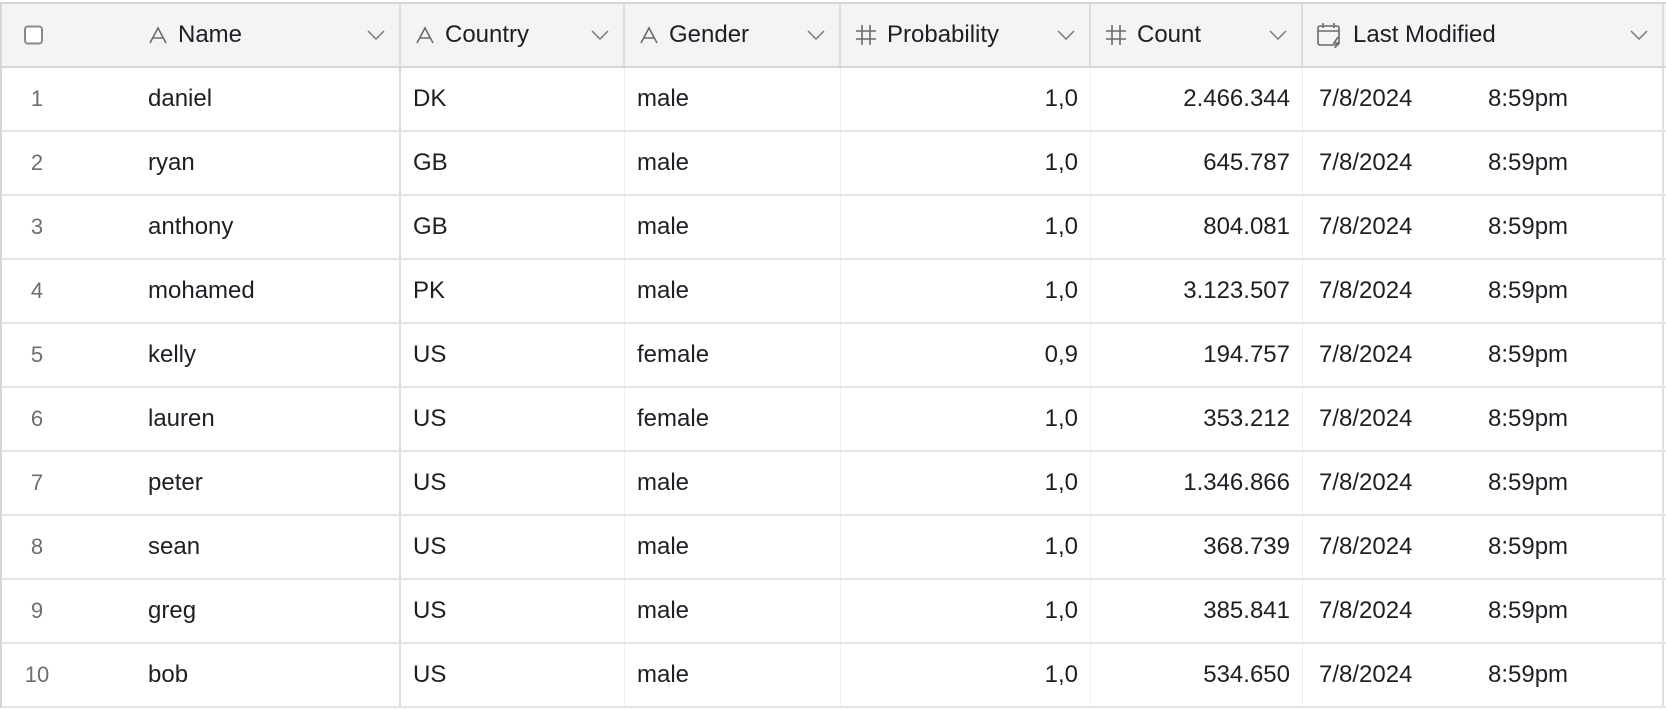 This screenshot has width=1666, height=710. Describe the element at coordinates (37, 610) in the screenshot. I see `row-number: 9` at that location.